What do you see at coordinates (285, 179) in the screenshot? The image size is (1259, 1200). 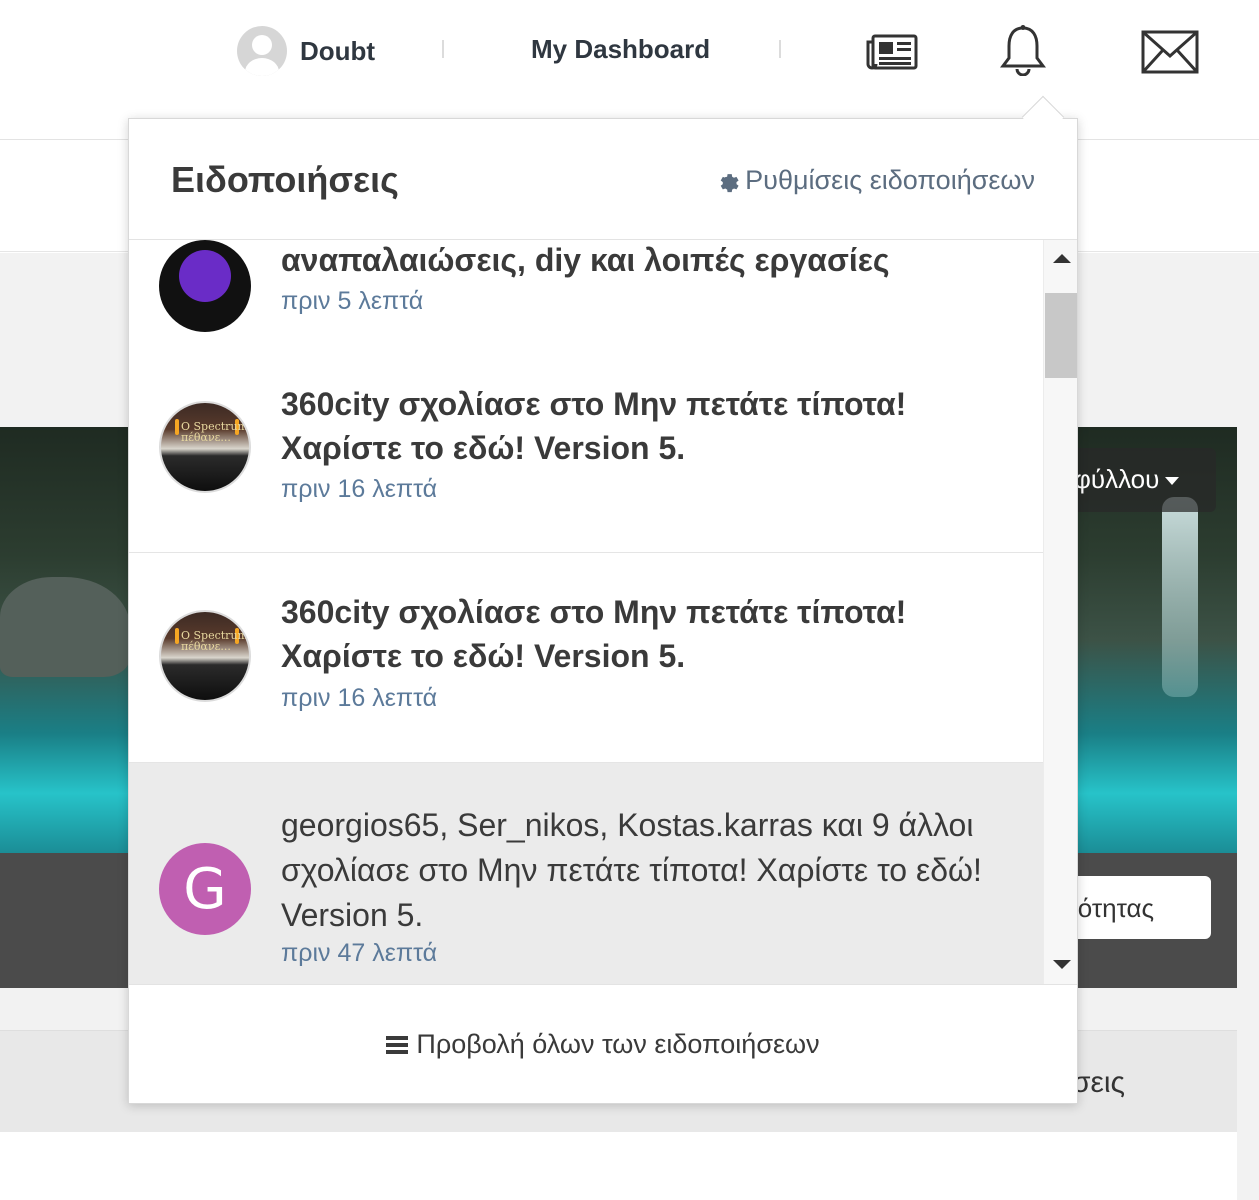 I see `dropdown-title: Ειδοποιήσεις` at bounding box center [285, 179].